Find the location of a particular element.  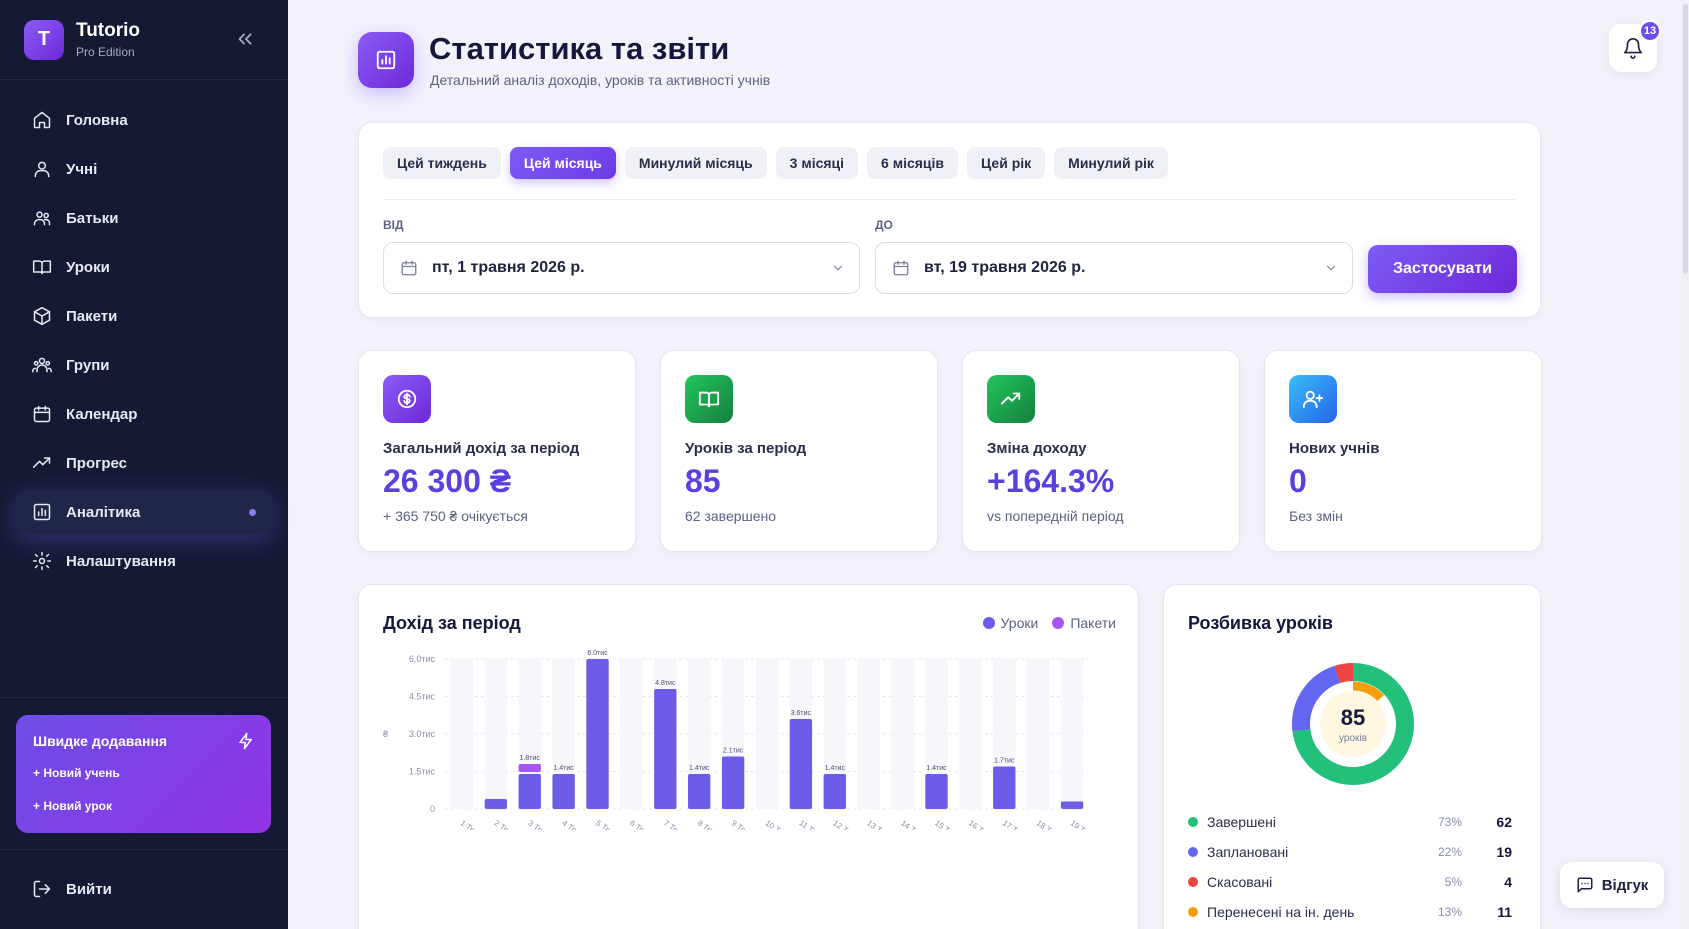

legend-lessons: Уроки is located at coordinates (1010, 623).